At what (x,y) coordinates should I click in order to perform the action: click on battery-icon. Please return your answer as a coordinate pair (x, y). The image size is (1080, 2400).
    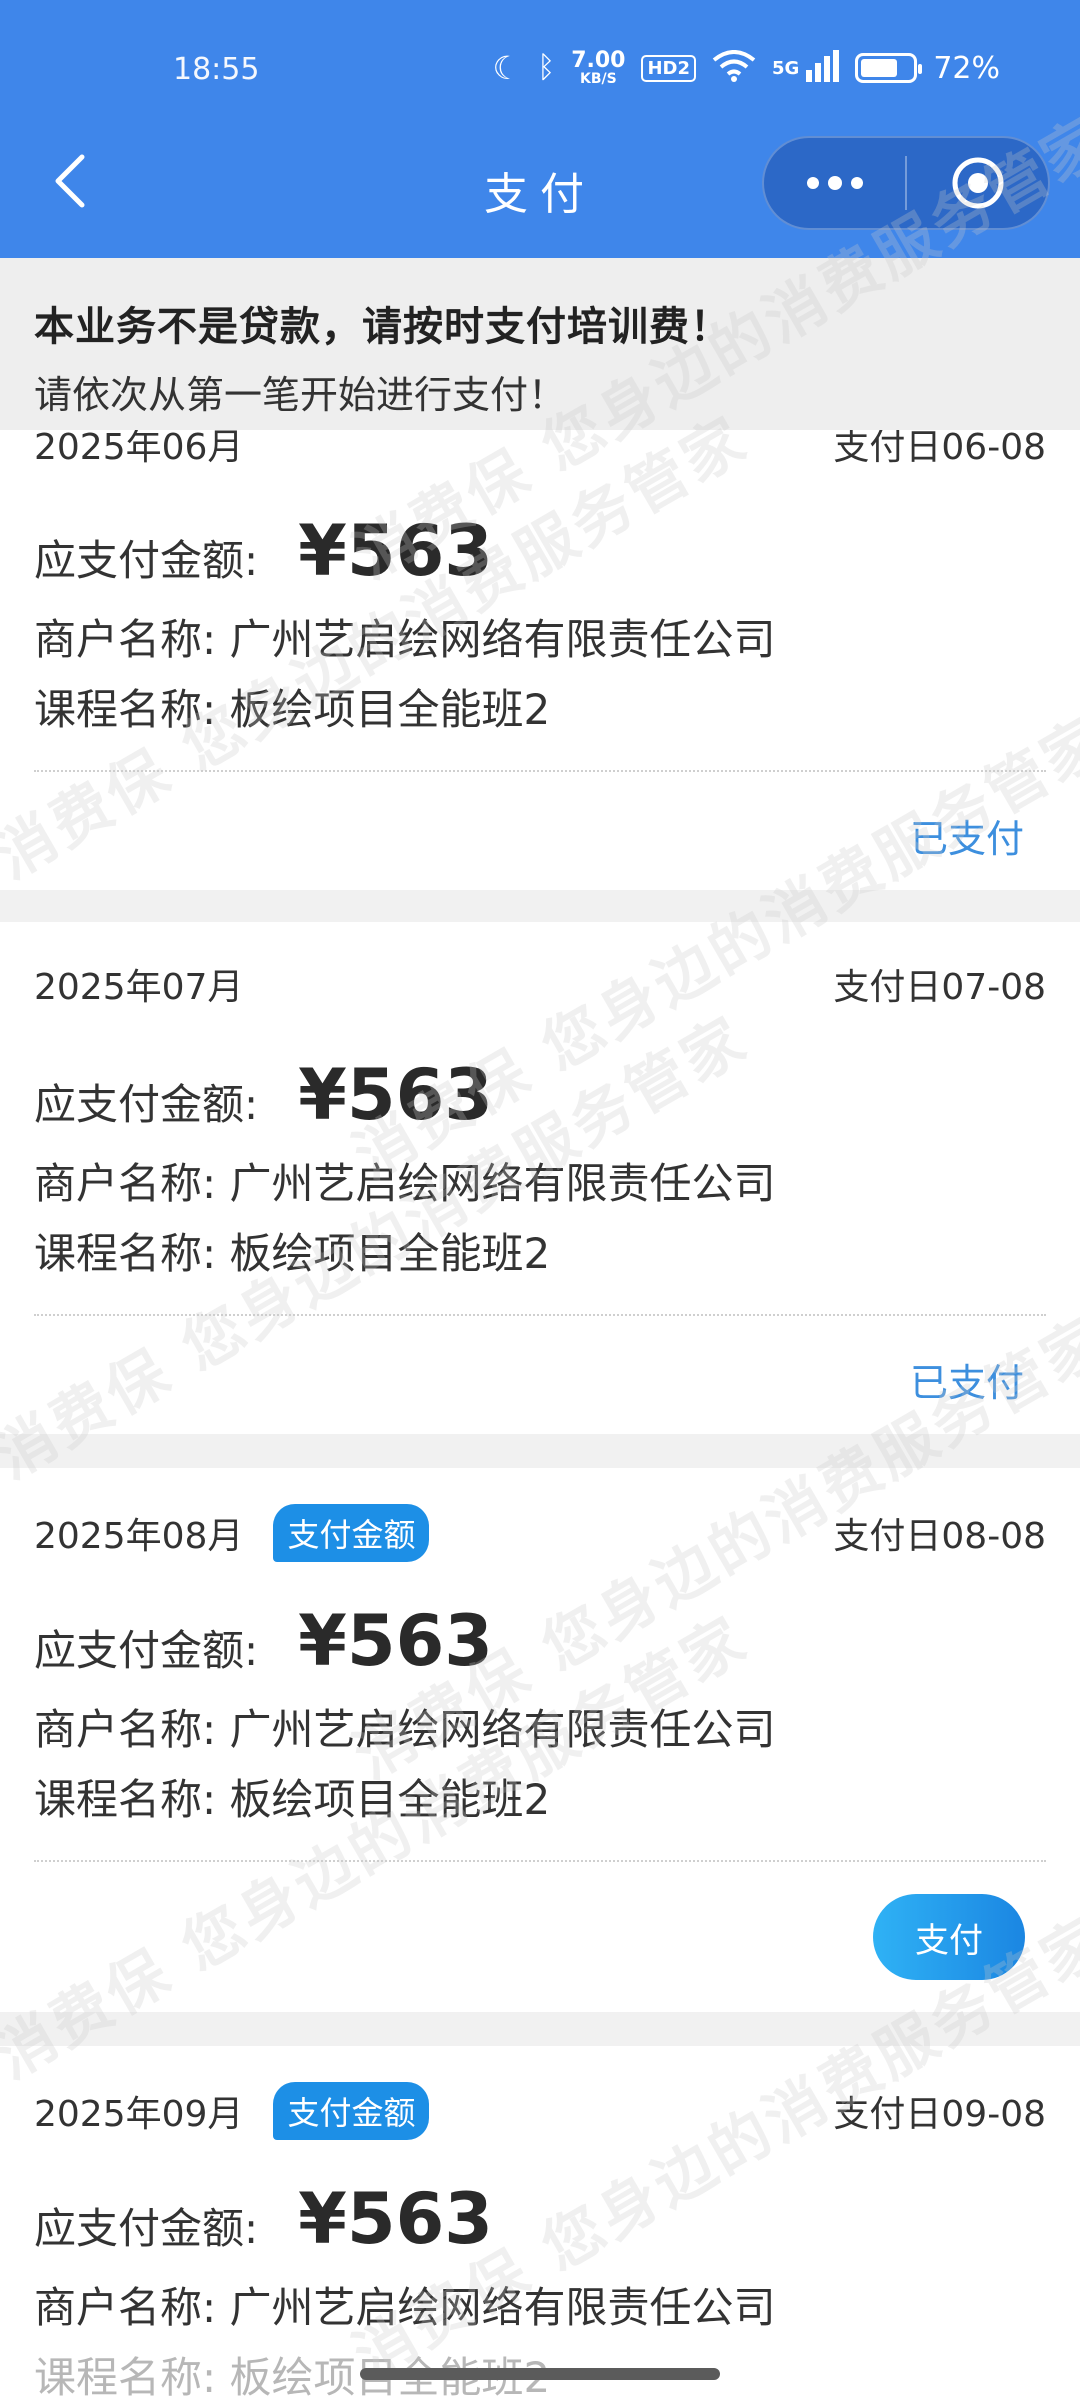
    Looking at the image, I should click on (889, 68).